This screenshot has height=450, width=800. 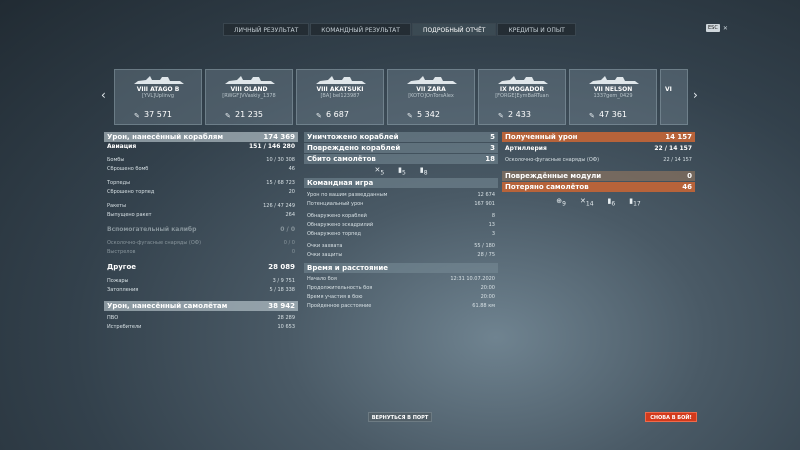 I want to click on ship-player: [RWGF]VVaskiy_1378, so click(x=249, y=96).